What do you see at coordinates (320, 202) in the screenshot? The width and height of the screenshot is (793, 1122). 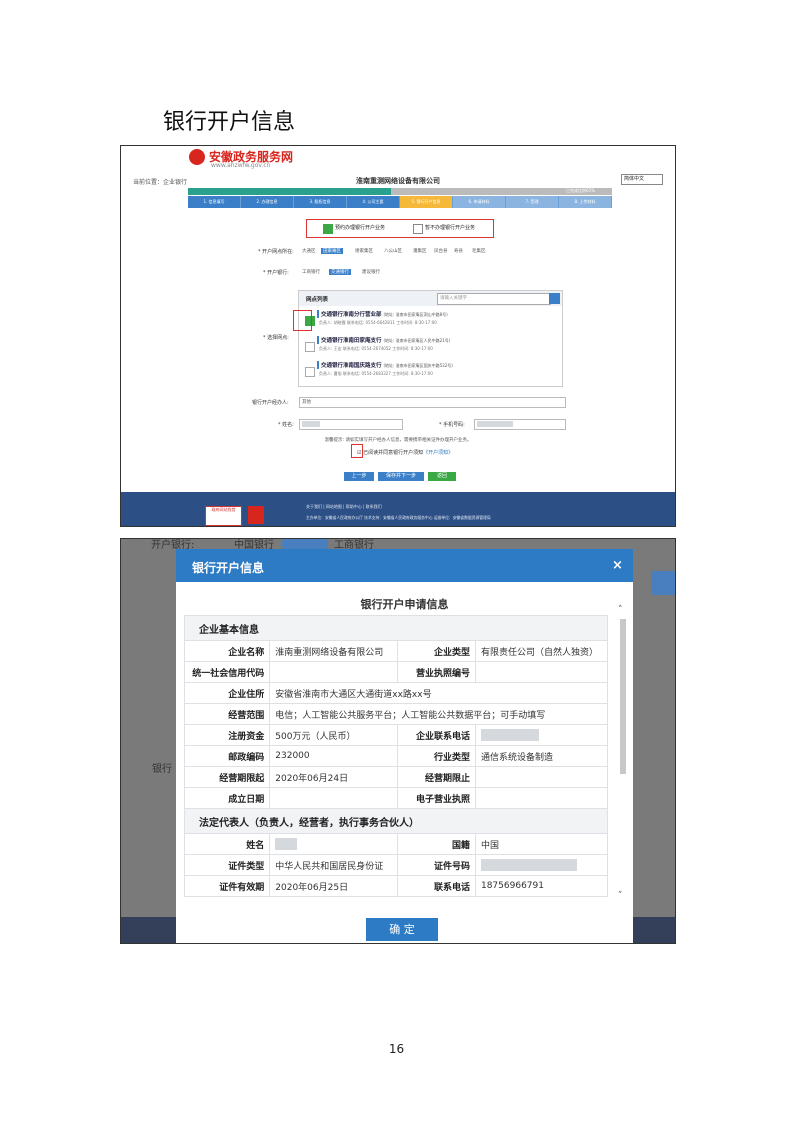 I see `step-item: 3. 股权信息` at bounding box center [320, 202].